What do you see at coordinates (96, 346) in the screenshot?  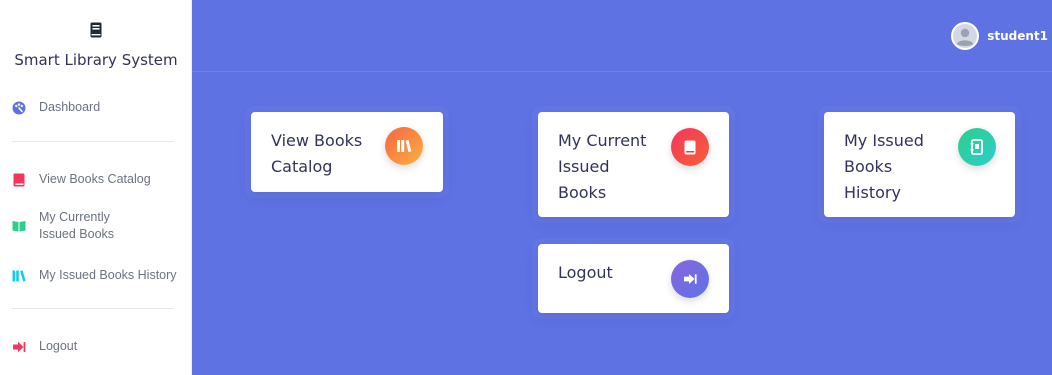 I see `sidebar-item-logout: Logout` at bounding box center [96, 346].